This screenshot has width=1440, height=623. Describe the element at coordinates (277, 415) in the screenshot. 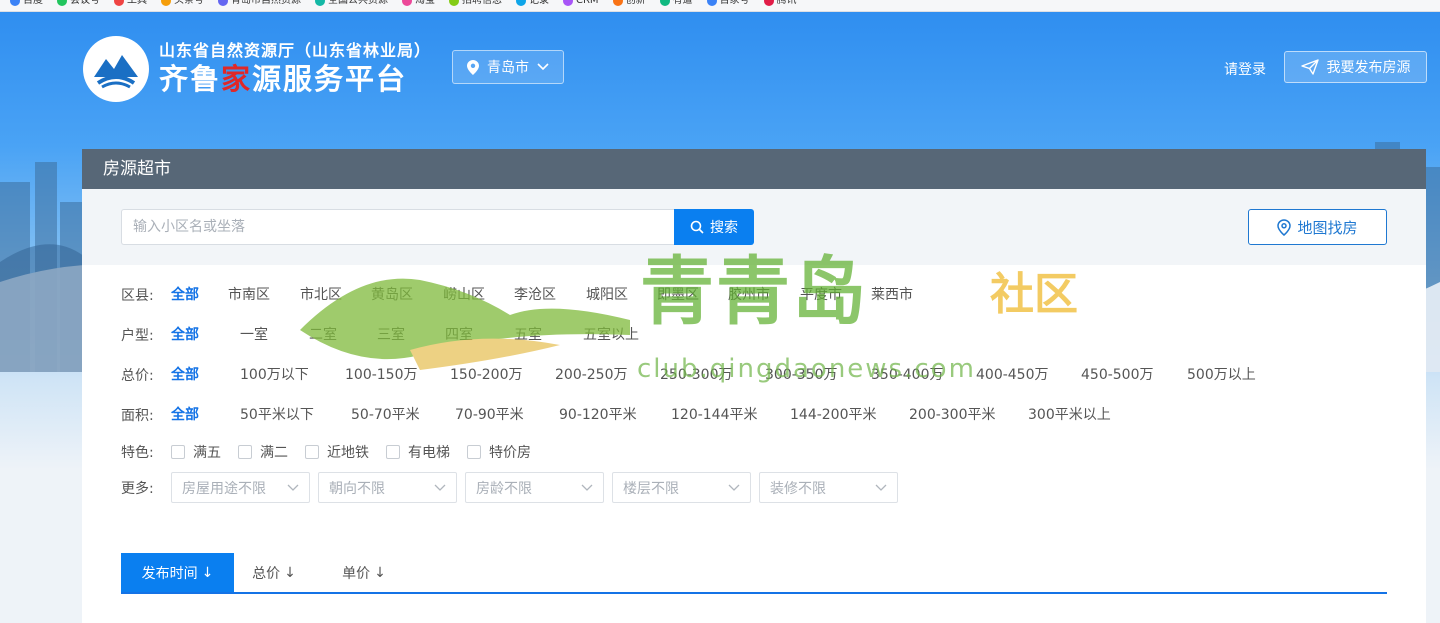

I see `option-area-lt50: 50平米以下` at that location.